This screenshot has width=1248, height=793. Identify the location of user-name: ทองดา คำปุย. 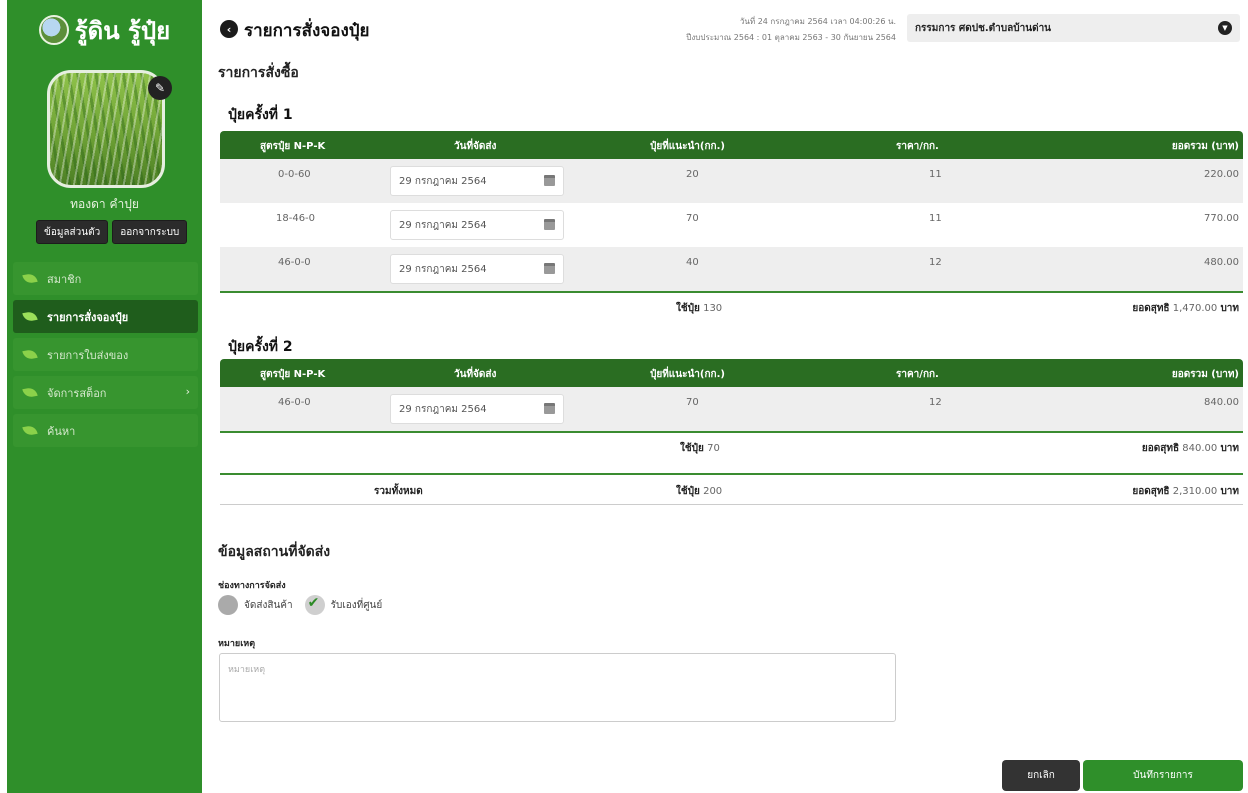
(104, 204).